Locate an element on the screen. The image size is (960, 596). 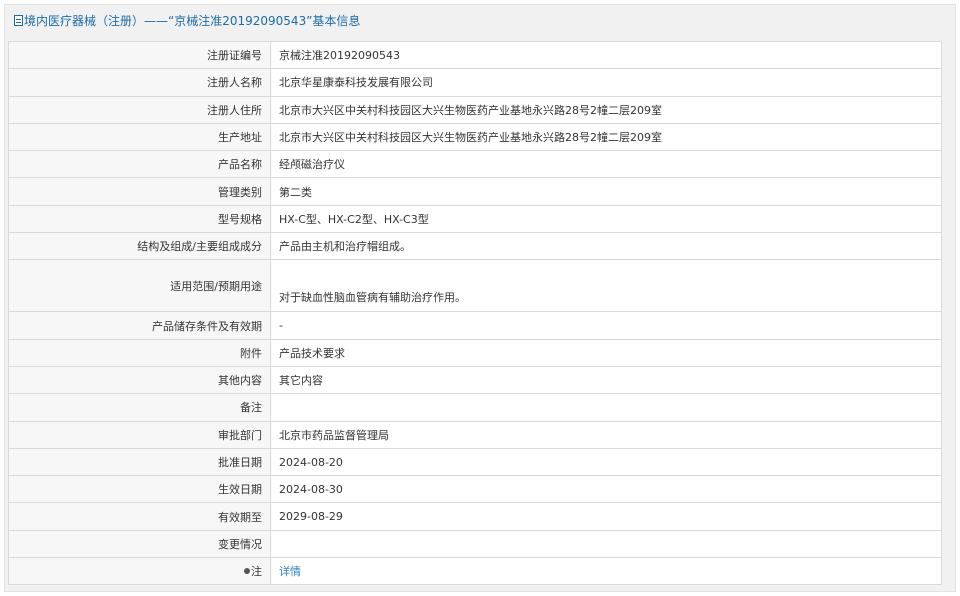
bullet-icon is located at coordinates (247, 571).